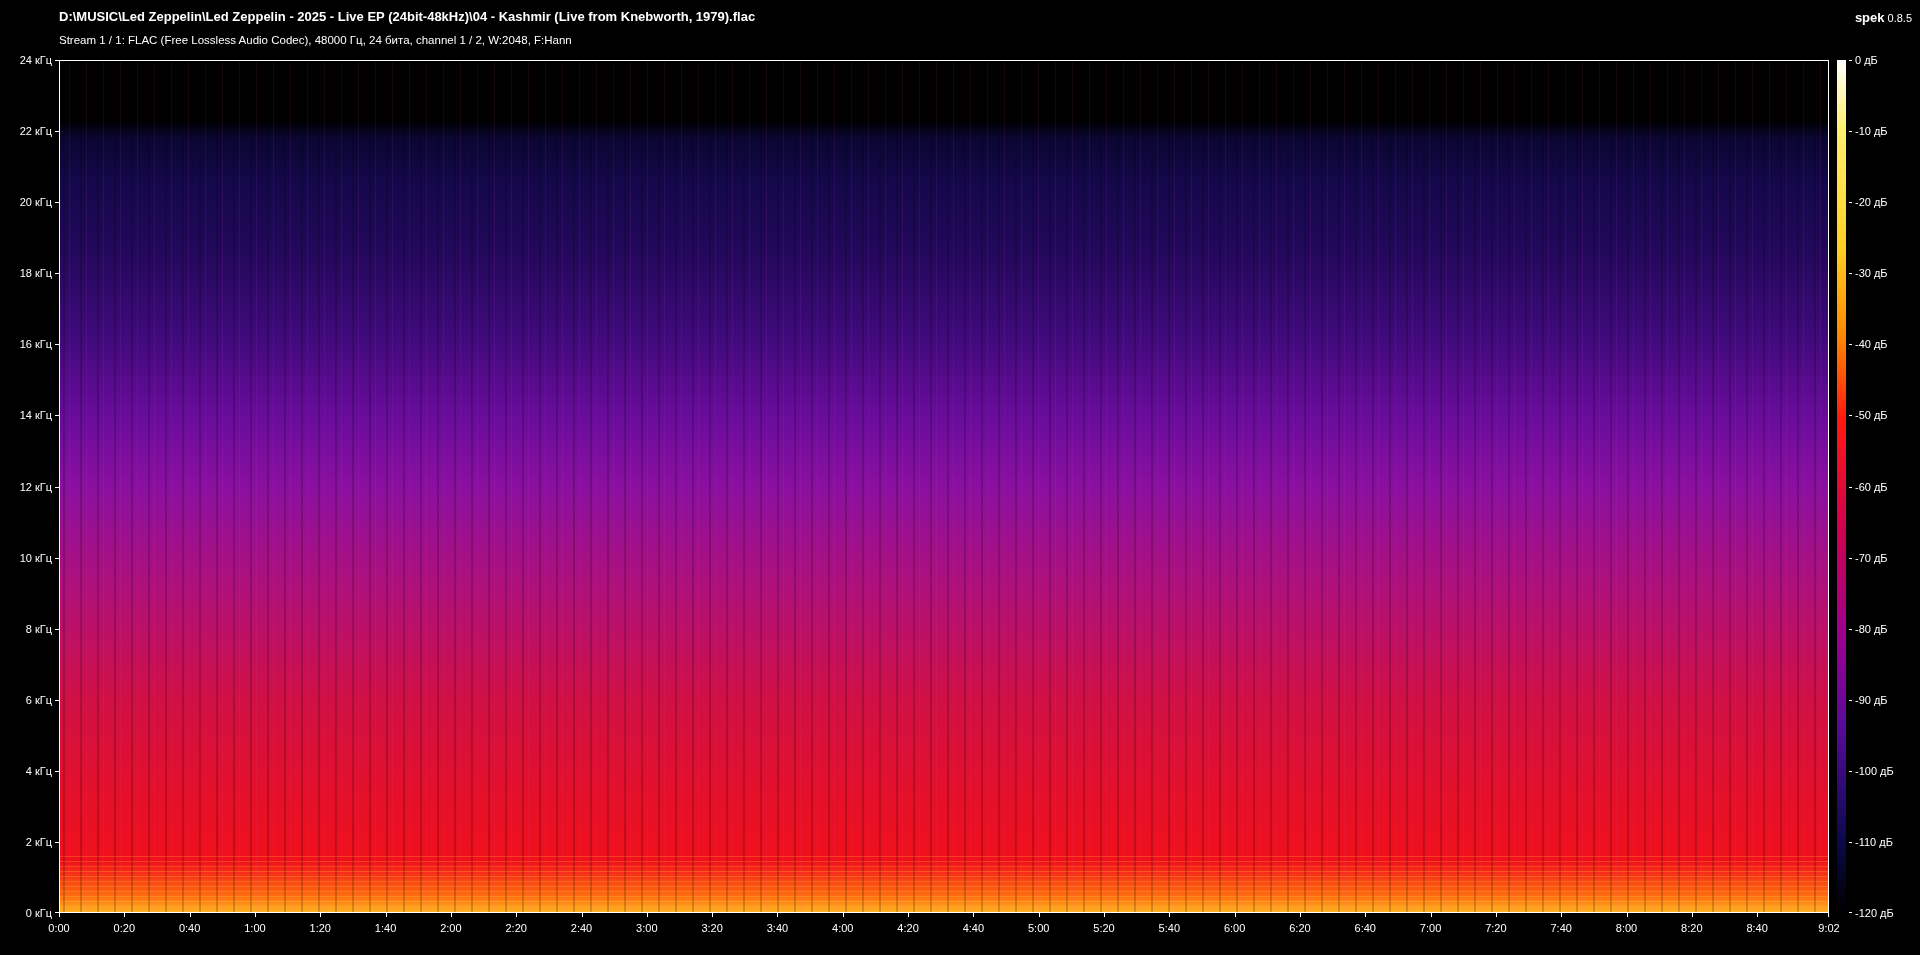 The image size is (1920, 955). Describe the element at coordinates (1365, 928) in the screenshot. I see `time-label: 6:40` at that location.